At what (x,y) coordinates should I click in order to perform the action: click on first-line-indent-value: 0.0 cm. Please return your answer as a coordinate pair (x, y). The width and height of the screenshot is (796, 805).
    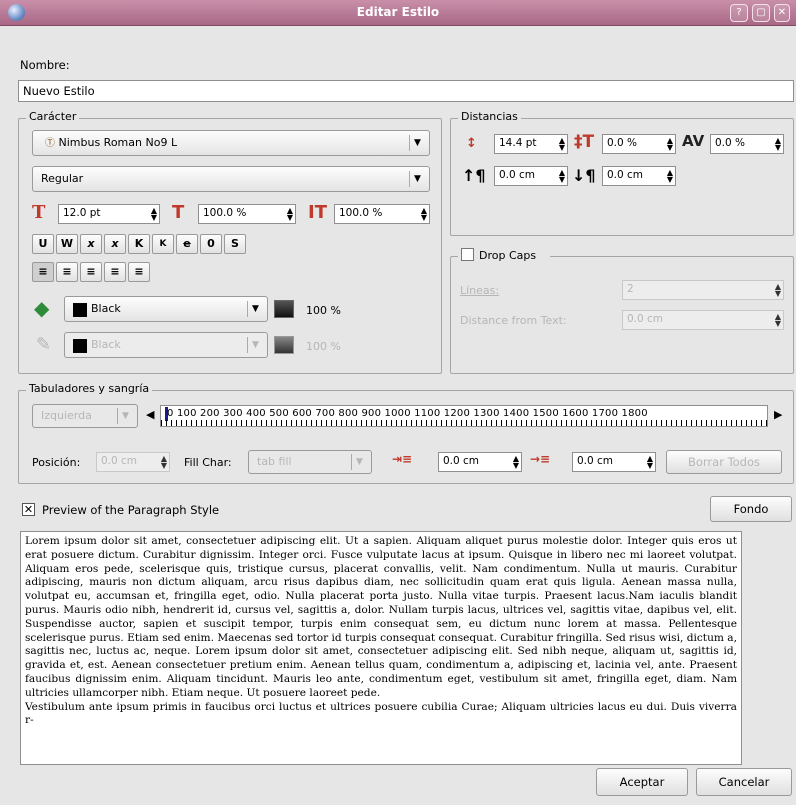
    Looking at the image, I should click on (595, 461).